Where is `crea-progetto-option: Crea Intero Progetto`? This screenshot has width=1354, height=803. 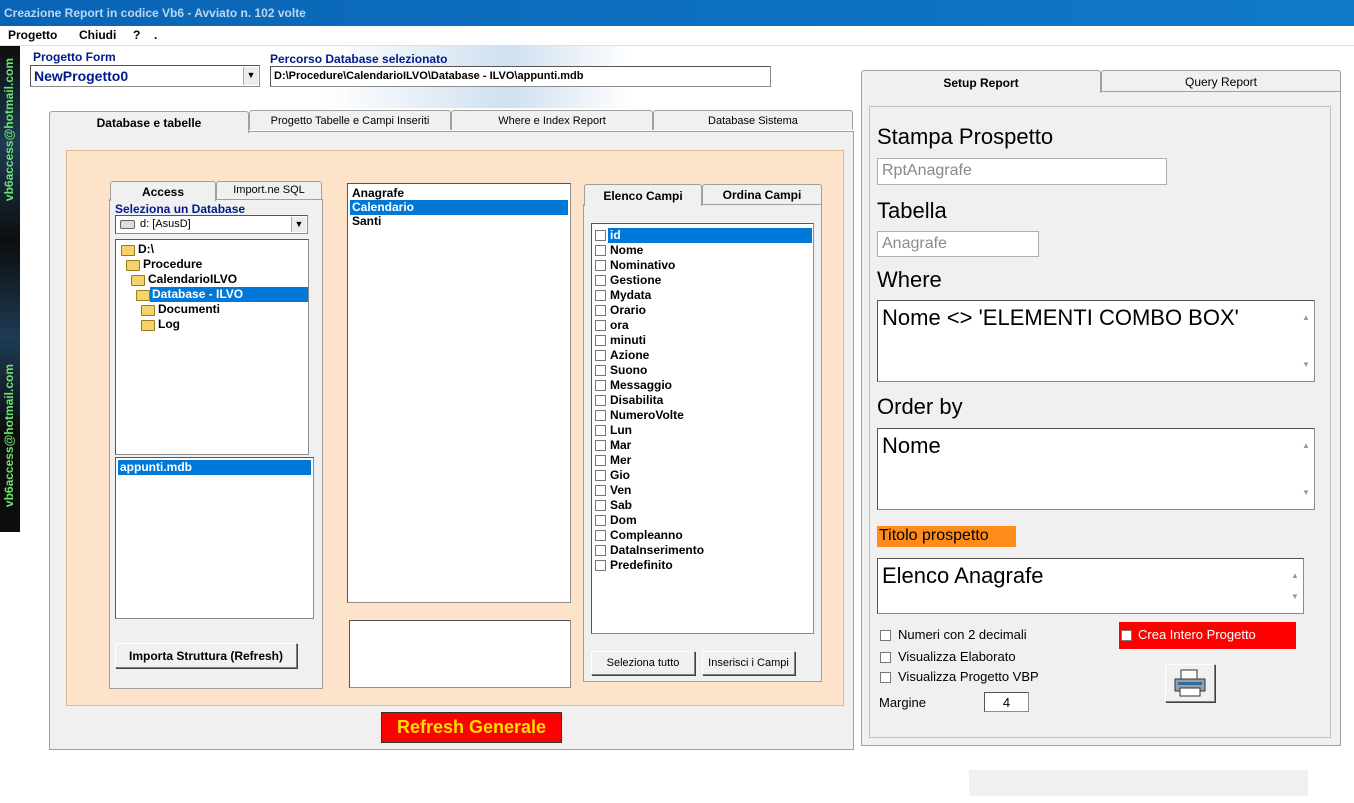 crea-progetto-option: Crea Intero Progetto is located at coordinates (1207, 635).